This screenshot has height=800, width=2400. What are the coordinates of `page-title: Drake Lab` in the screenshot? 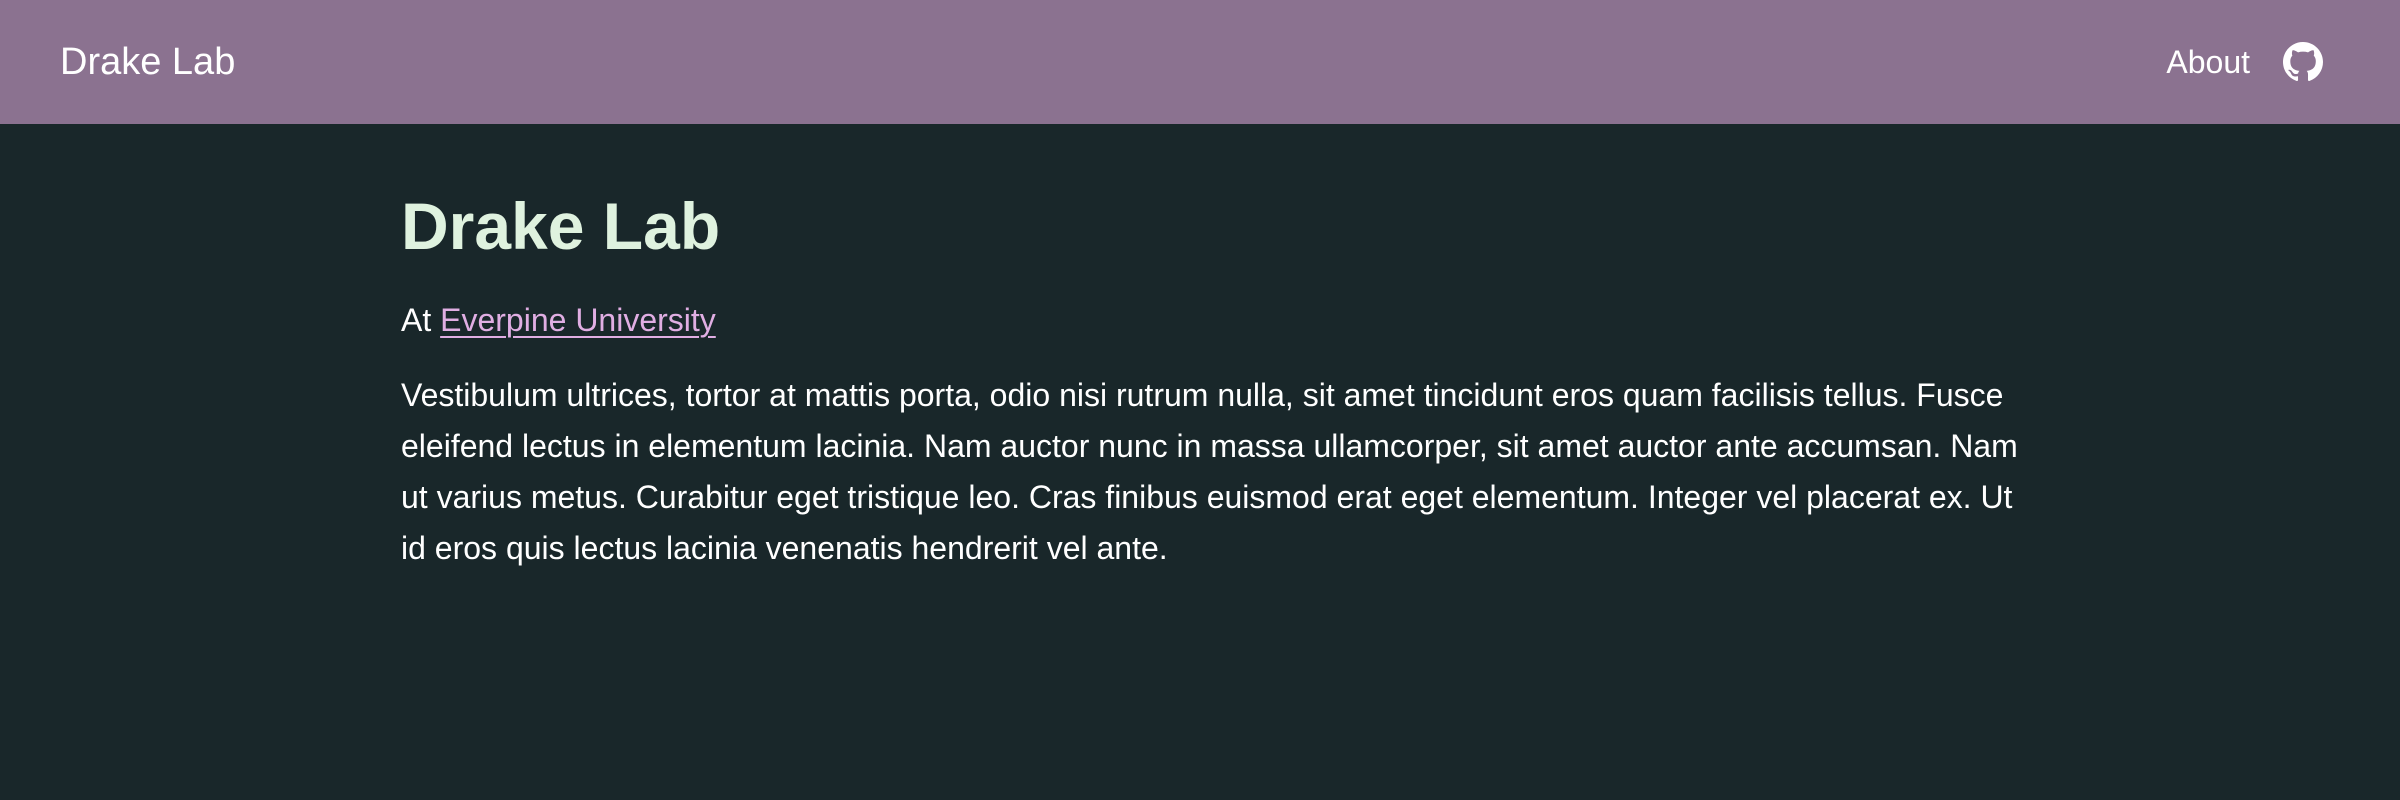 It's located at (561, 226).